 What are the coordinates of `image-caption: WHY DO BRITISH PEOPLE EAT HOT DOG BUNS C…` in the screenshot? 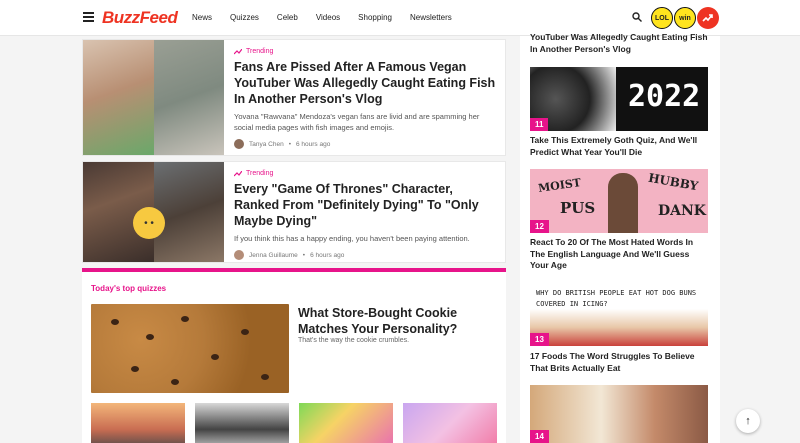 It's located at (616, 298).